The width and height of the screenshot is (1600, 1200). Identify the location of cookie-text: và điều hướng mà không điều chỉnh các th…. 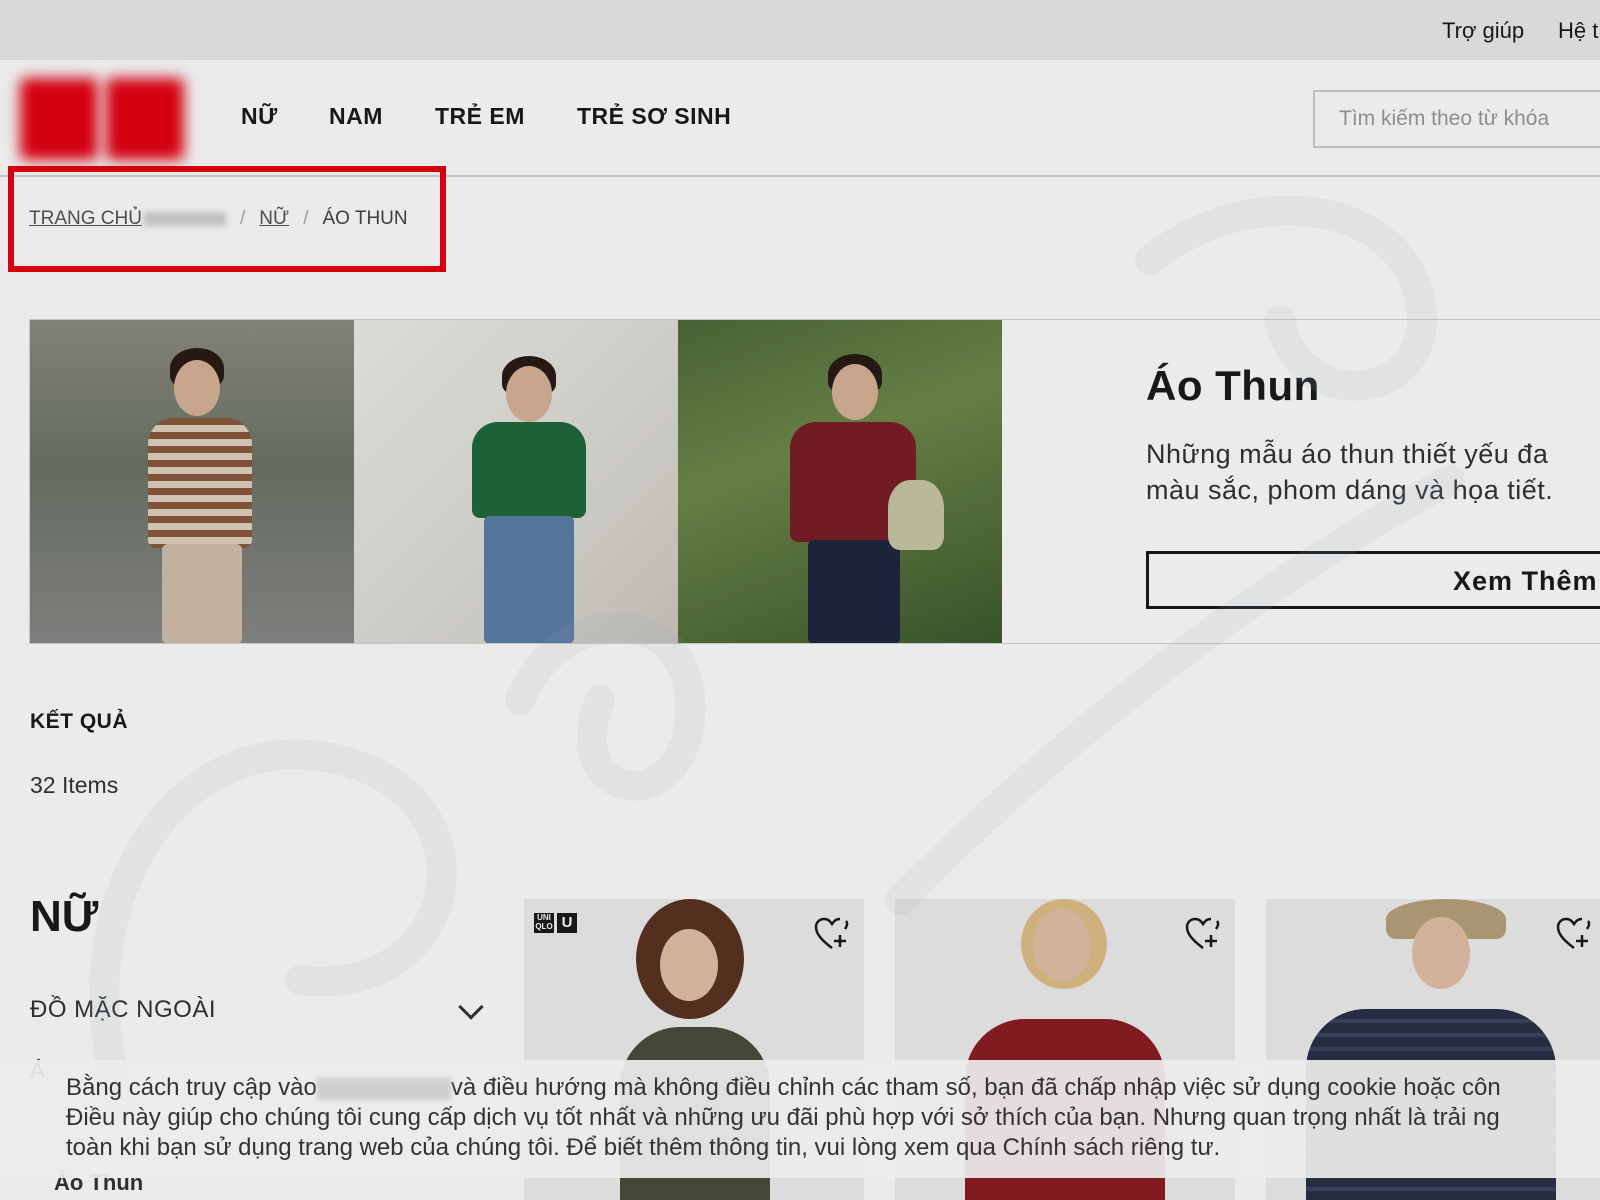
(975, 1087).